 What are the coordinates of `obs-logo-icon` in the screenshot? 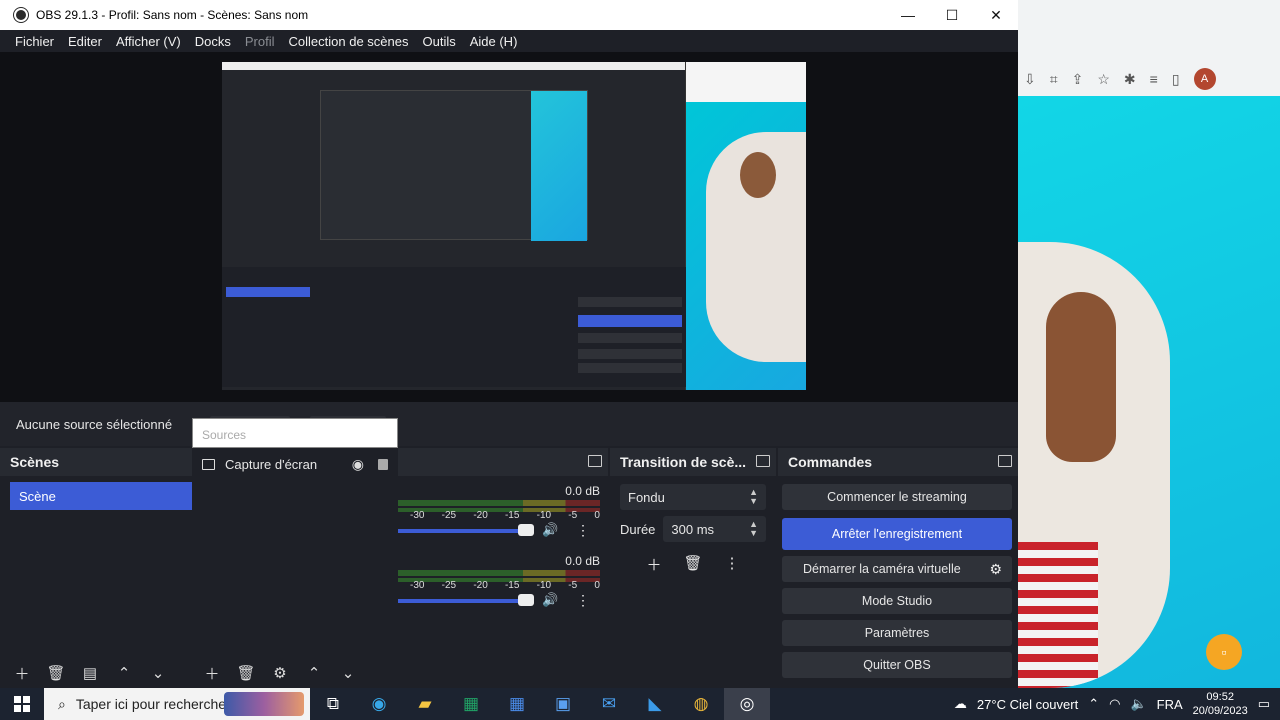 It's located at (21, 15).